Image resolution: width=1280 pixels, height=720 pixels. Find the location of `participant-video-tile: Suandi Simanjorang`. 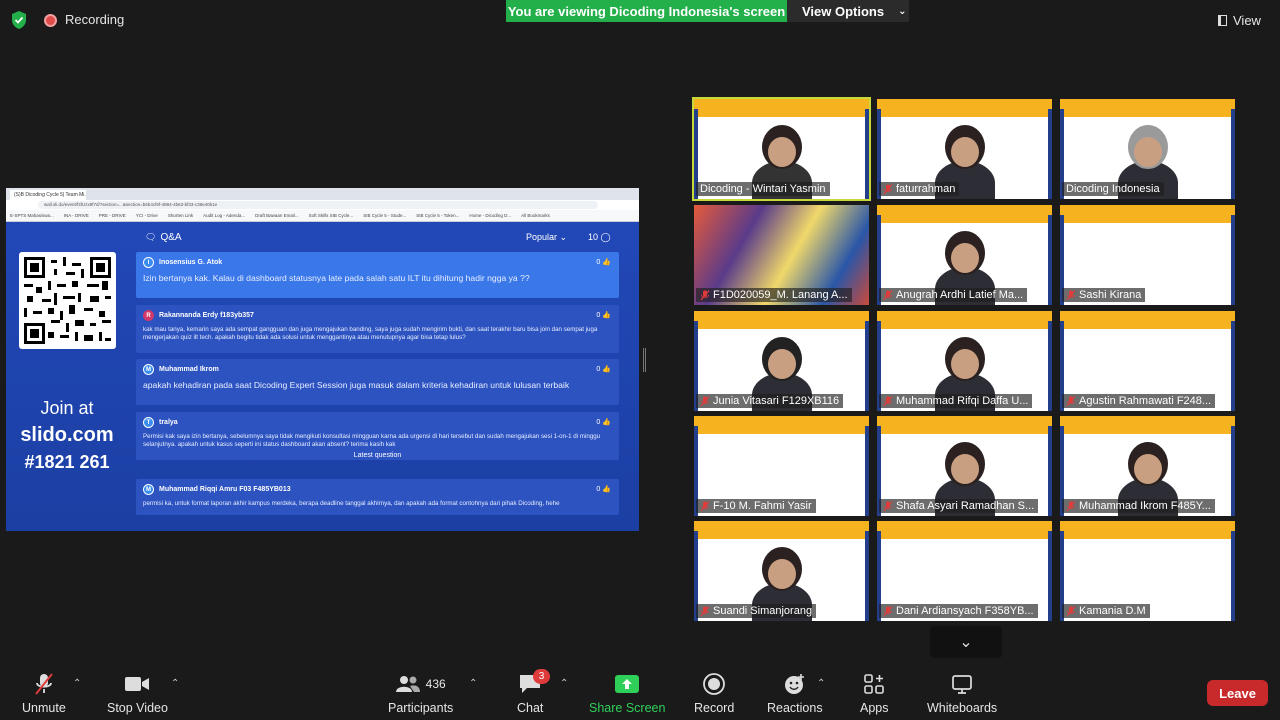

participant-video-tile: Suandi Simanjorang is located at coordinates (781, 571).